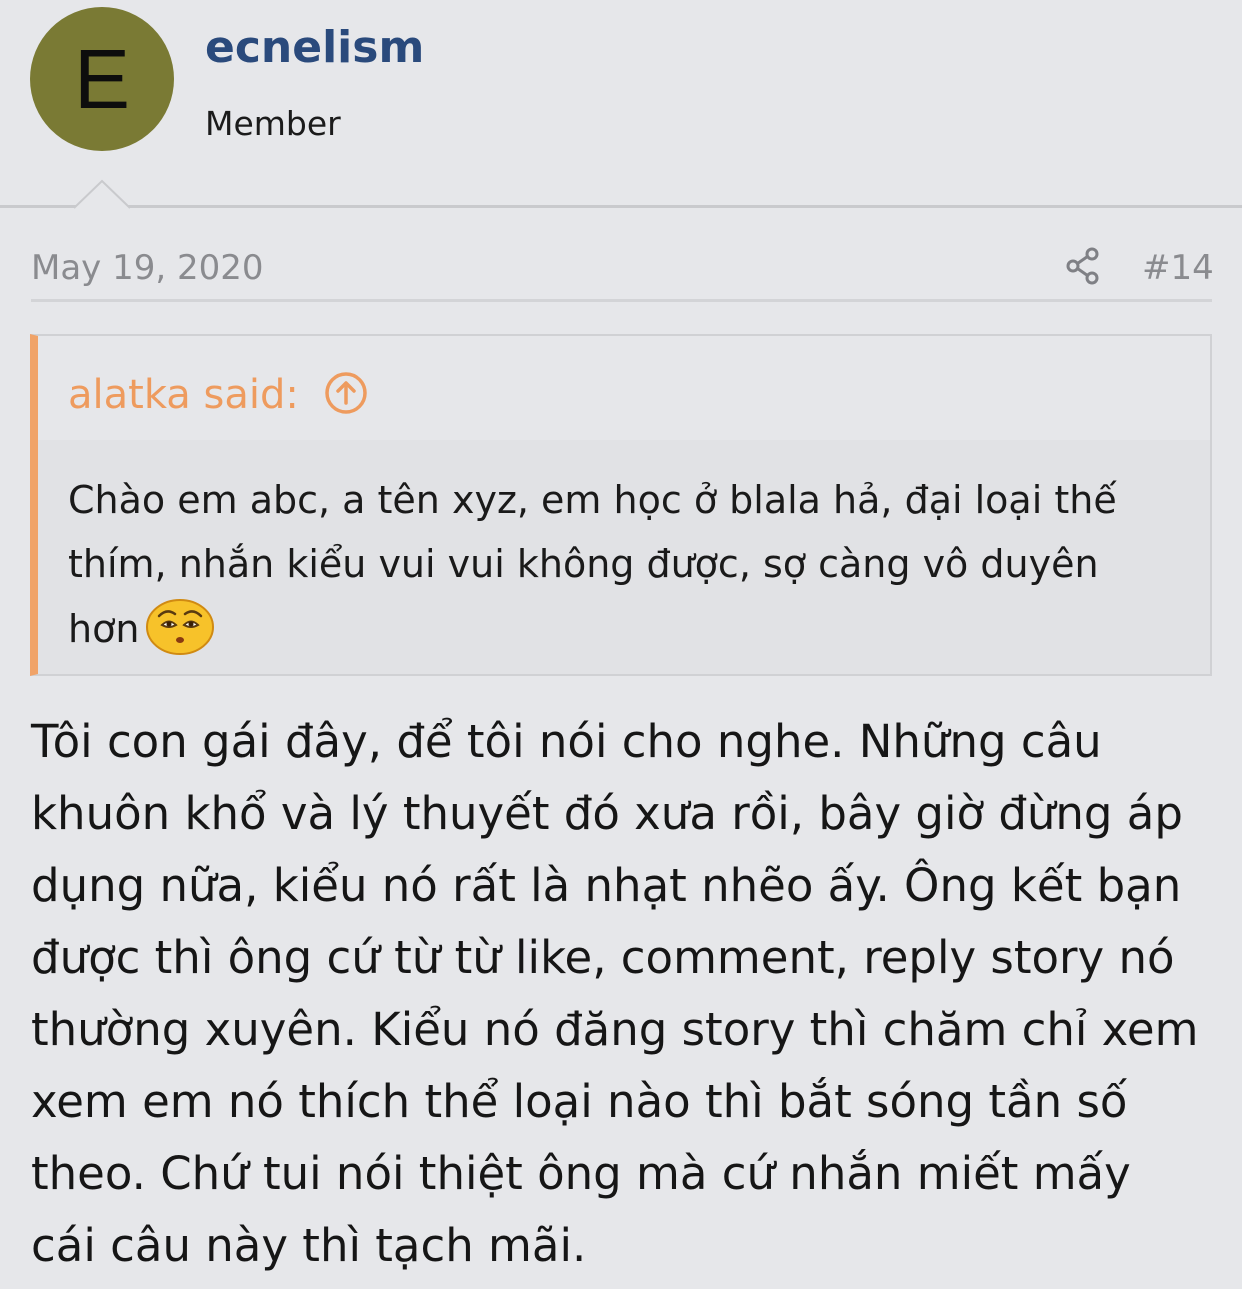 This screenshot has width=1242, height=1289. Describe the element at coordinates (183, 395) in the screenshot. I see `quote-author-link: alatka said:` at that location.